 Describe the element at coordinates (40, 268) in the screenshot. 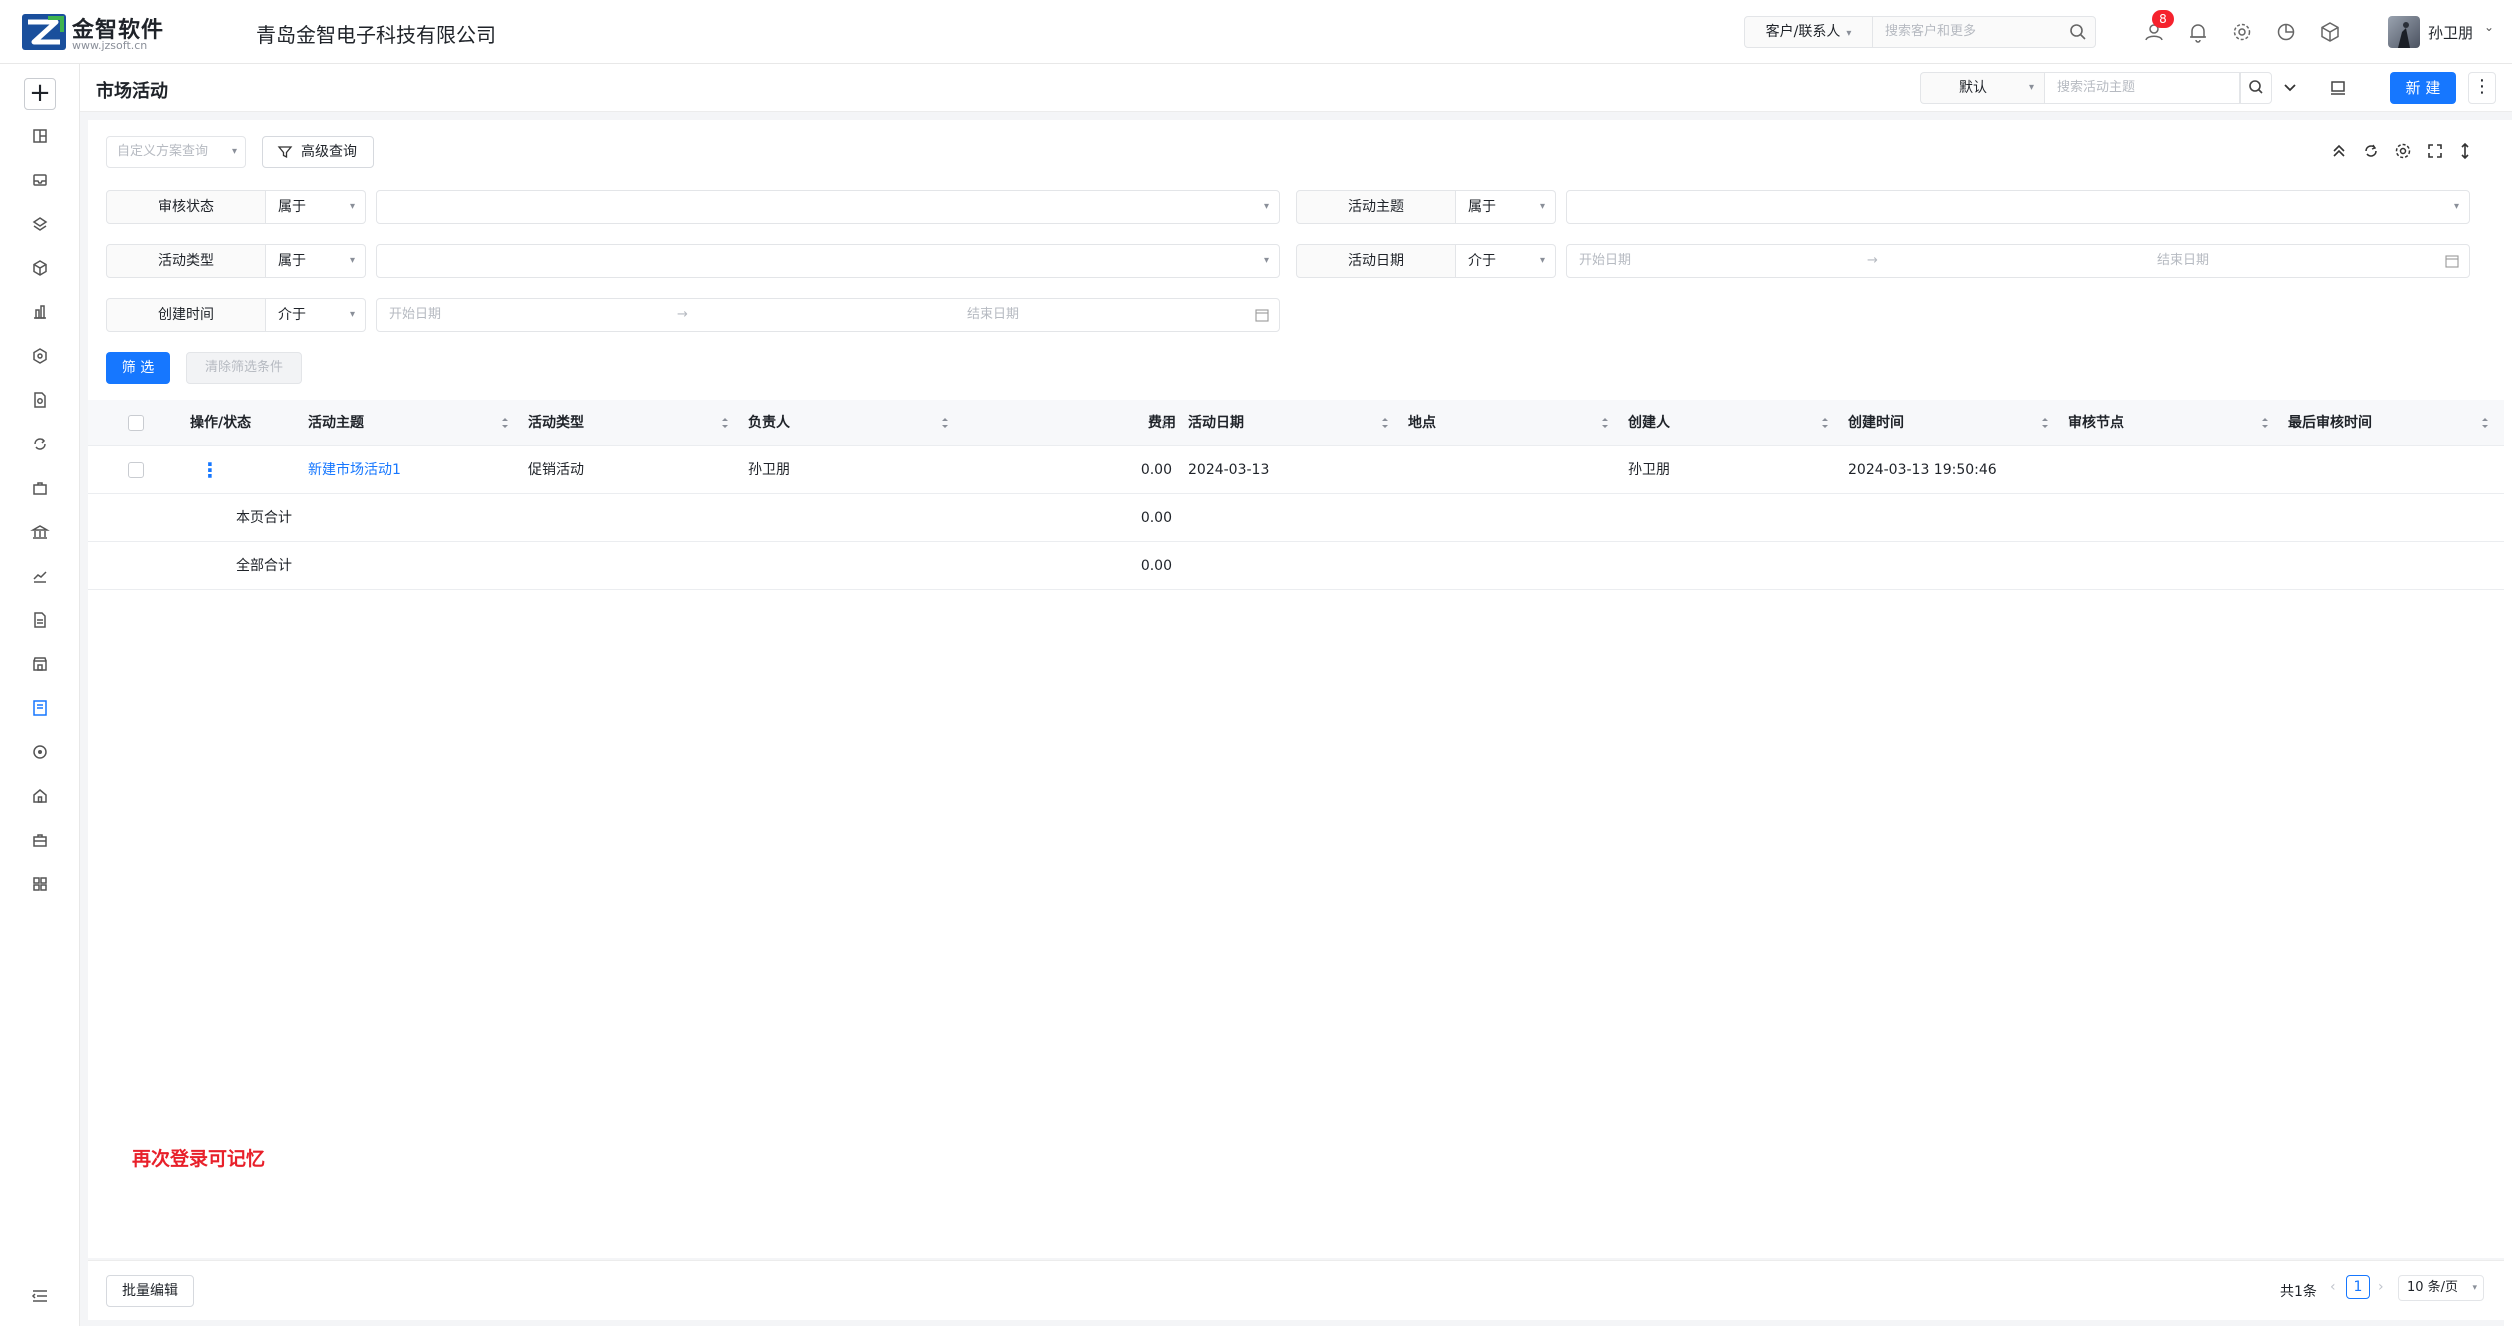

I see `box-icon` at that location.